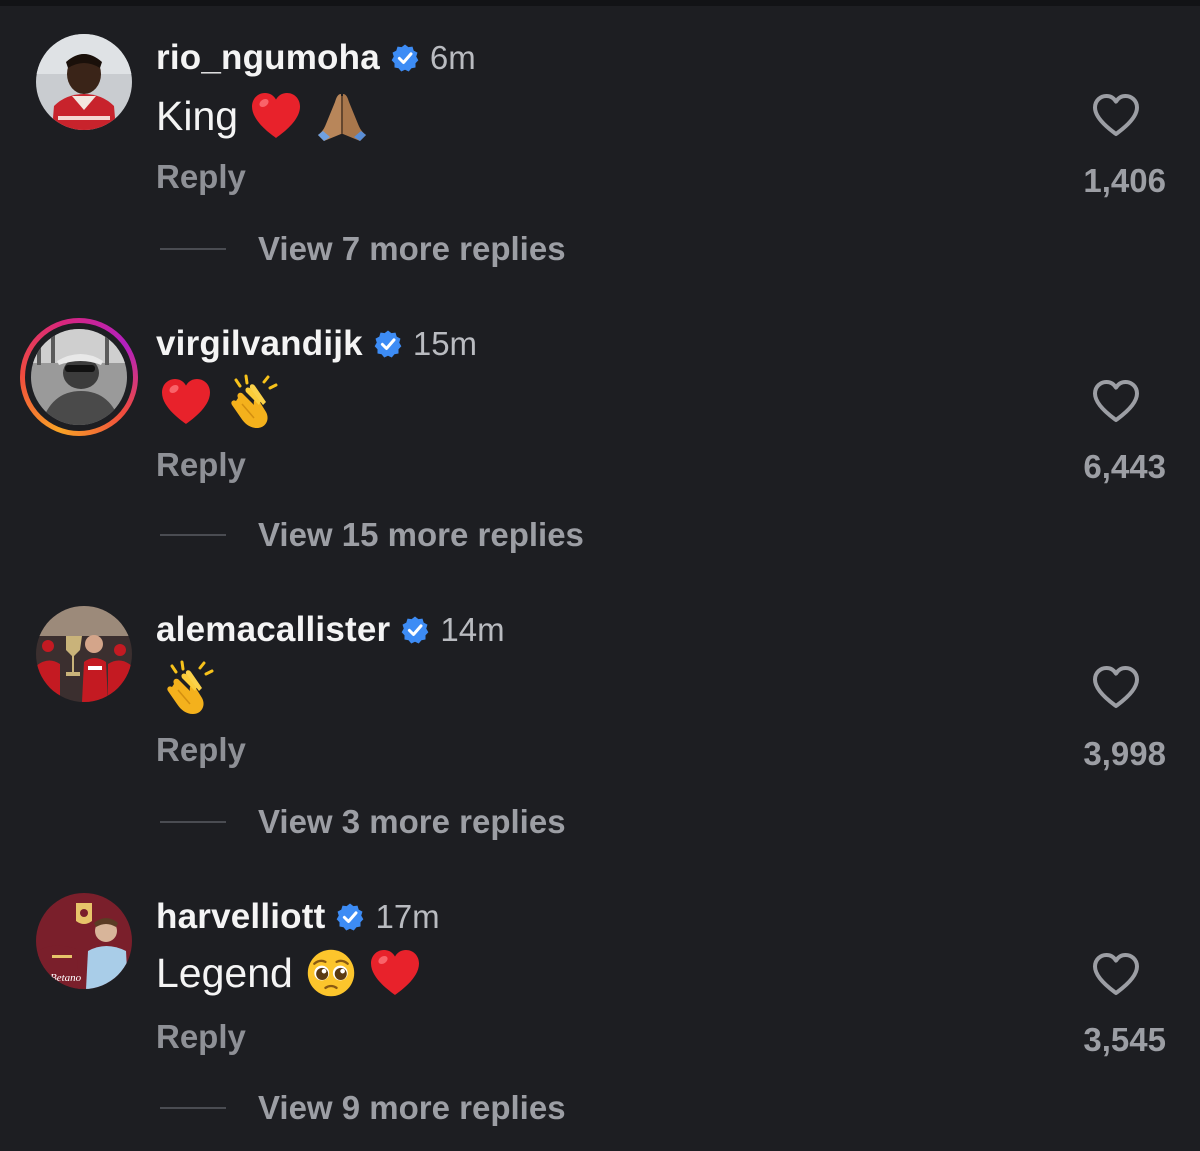 The width and height of the screenshot is (1200, 1151). I want to click on avatar-logo-text: Betano, so click(66, 978).